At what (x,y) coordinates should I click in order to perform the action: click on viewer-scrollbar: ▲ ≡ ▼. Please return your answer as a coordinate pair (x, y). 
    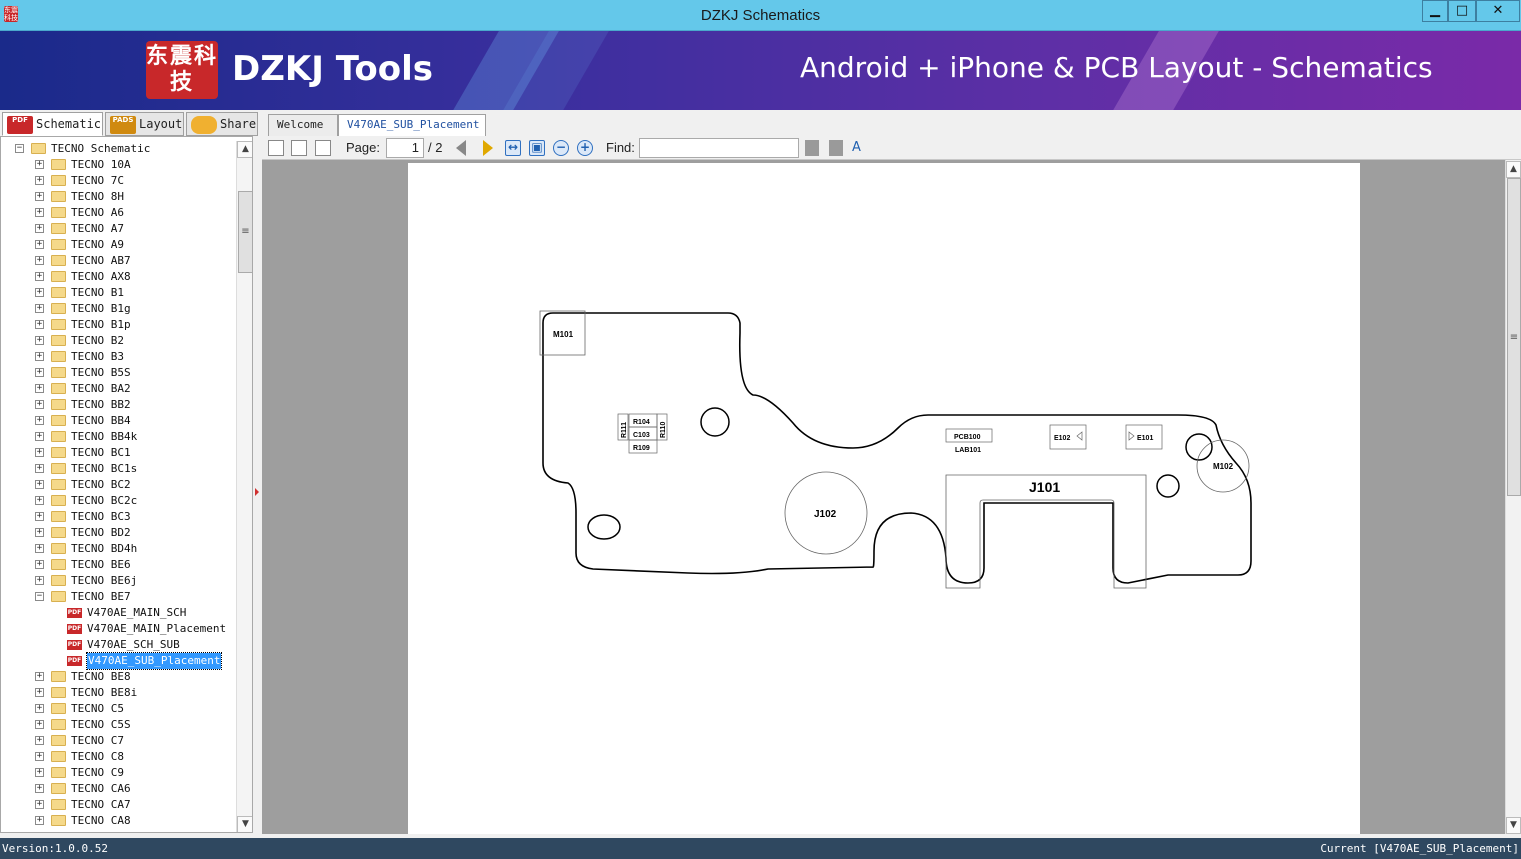
    Looking at the image, I should click on (1513, 497).